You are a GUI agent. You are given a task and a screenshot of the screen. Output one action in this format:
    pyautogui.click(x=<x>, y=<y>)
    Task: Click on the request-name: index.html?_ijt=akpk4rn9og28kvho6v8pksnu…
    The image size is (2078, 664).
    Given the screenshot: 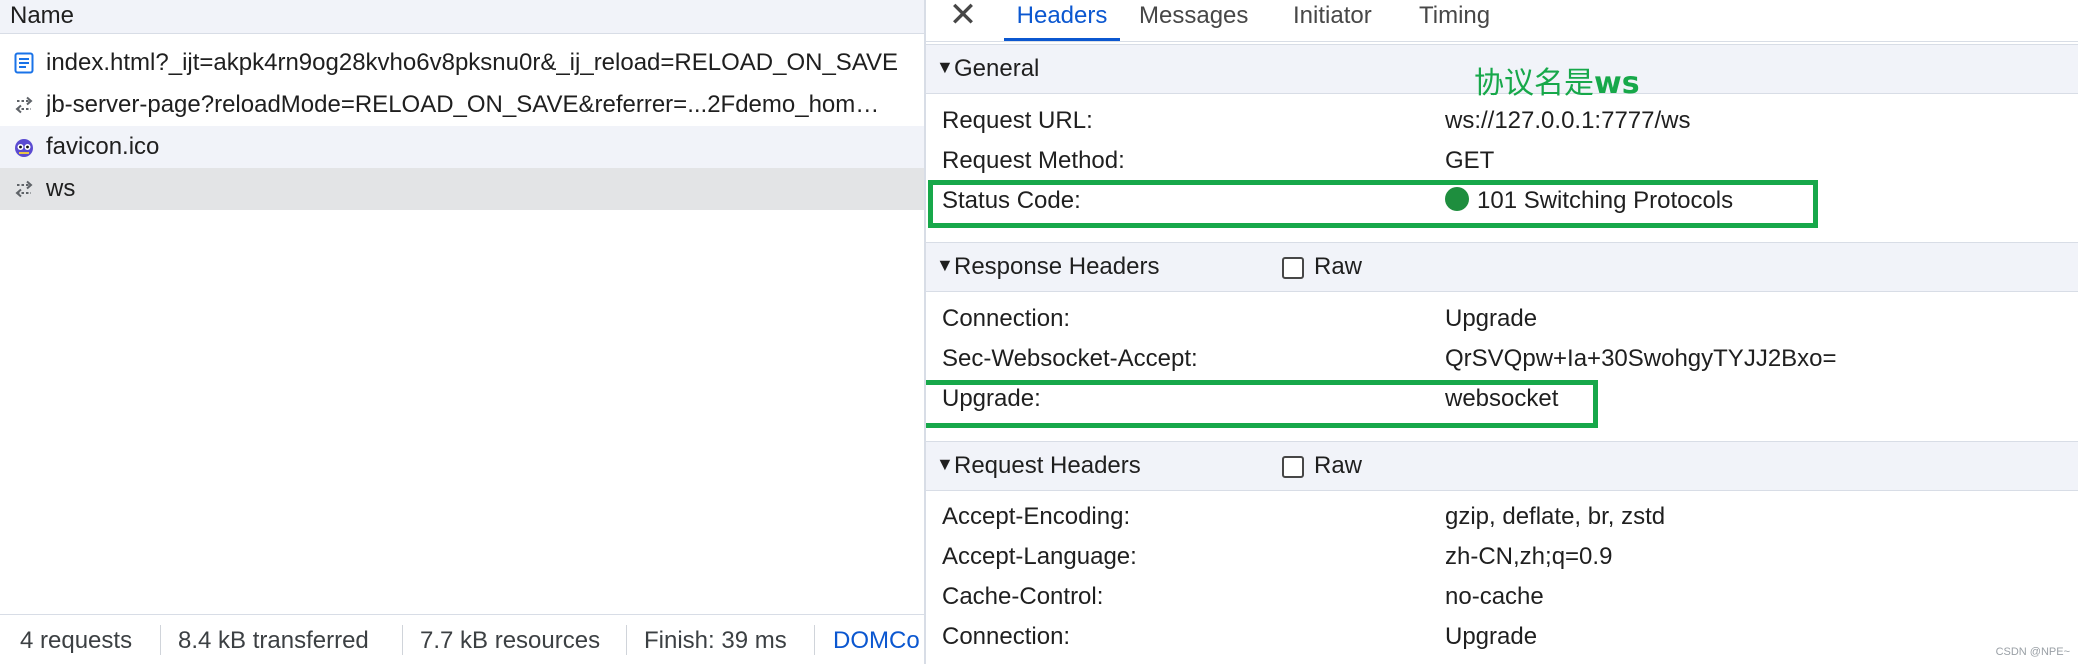 What is the action you would take?
    pyautogui.click(x=472, y=62)
    